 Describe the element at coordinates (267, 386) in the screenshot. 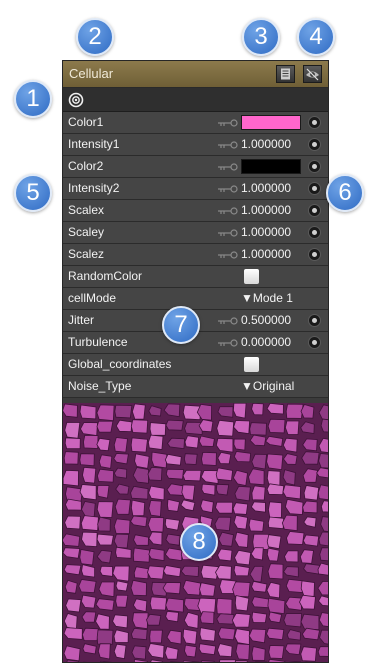

I see `dropdown: ▼Original` at that location.